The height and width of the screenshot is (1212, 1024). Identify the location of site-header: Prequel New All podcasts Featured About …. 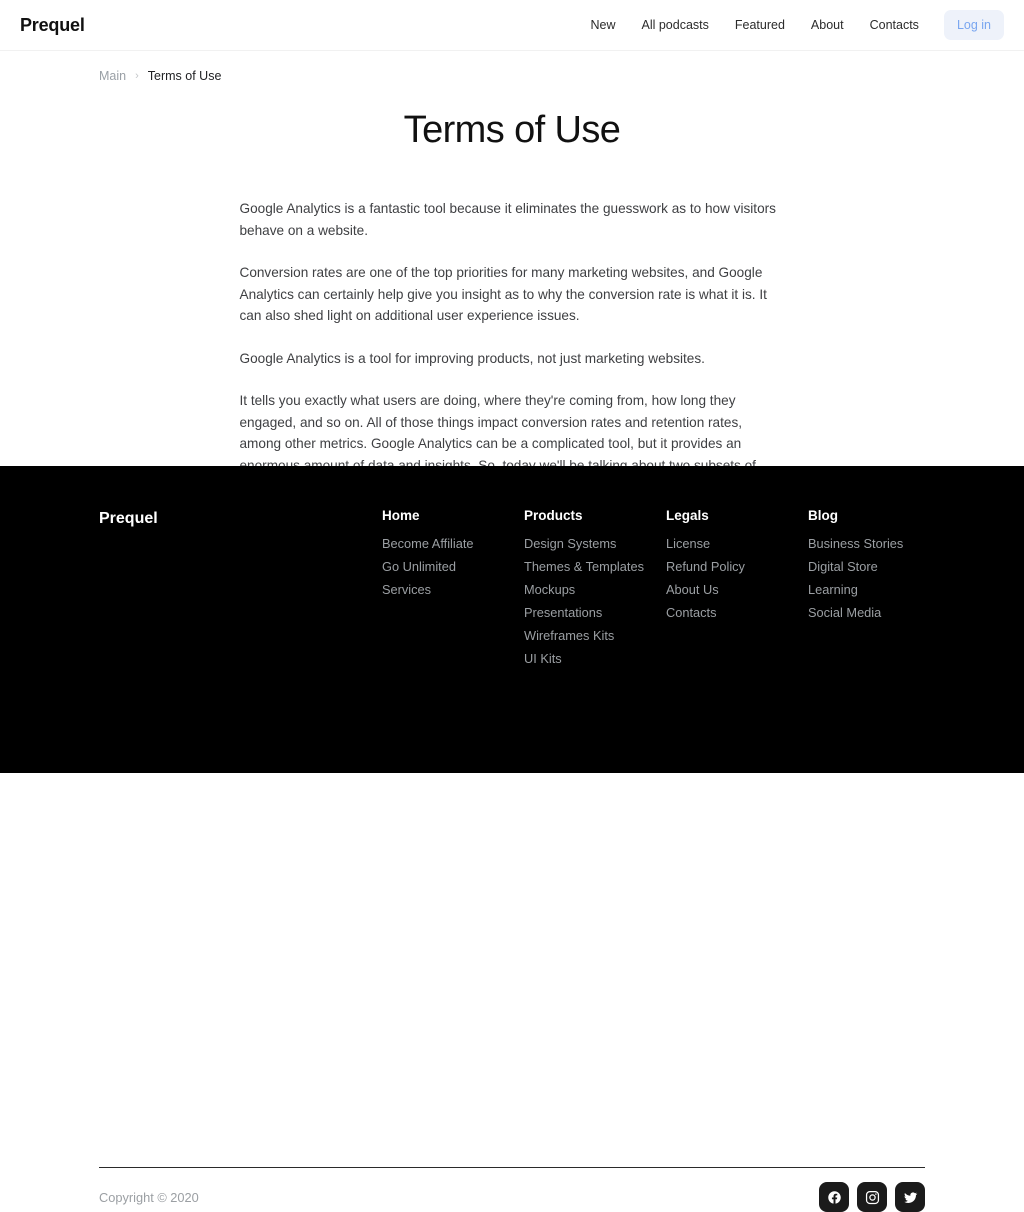
(512, 25).